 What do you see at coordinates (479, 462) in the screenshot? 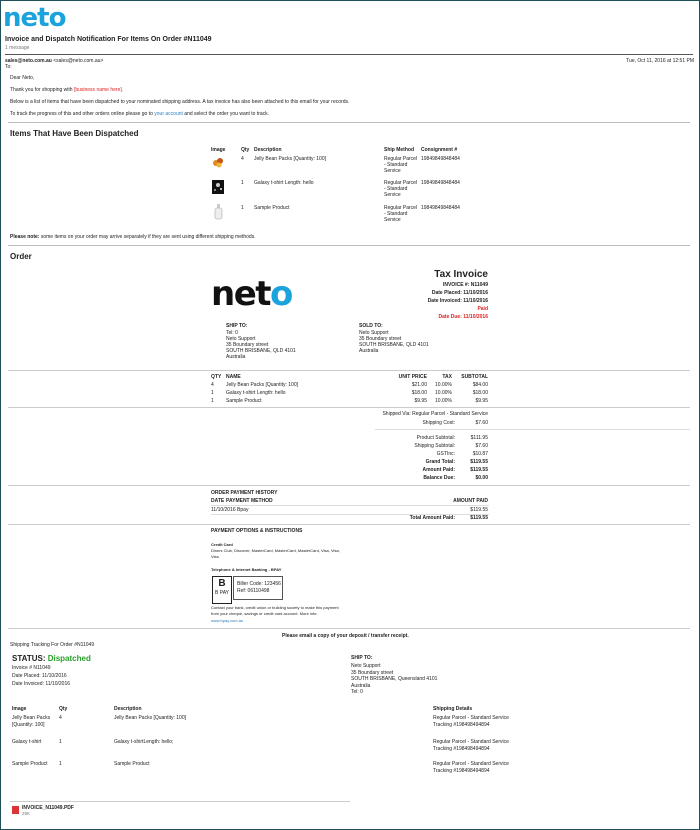
I see `grand-total: $119.55` at bounding box center [479, 462].